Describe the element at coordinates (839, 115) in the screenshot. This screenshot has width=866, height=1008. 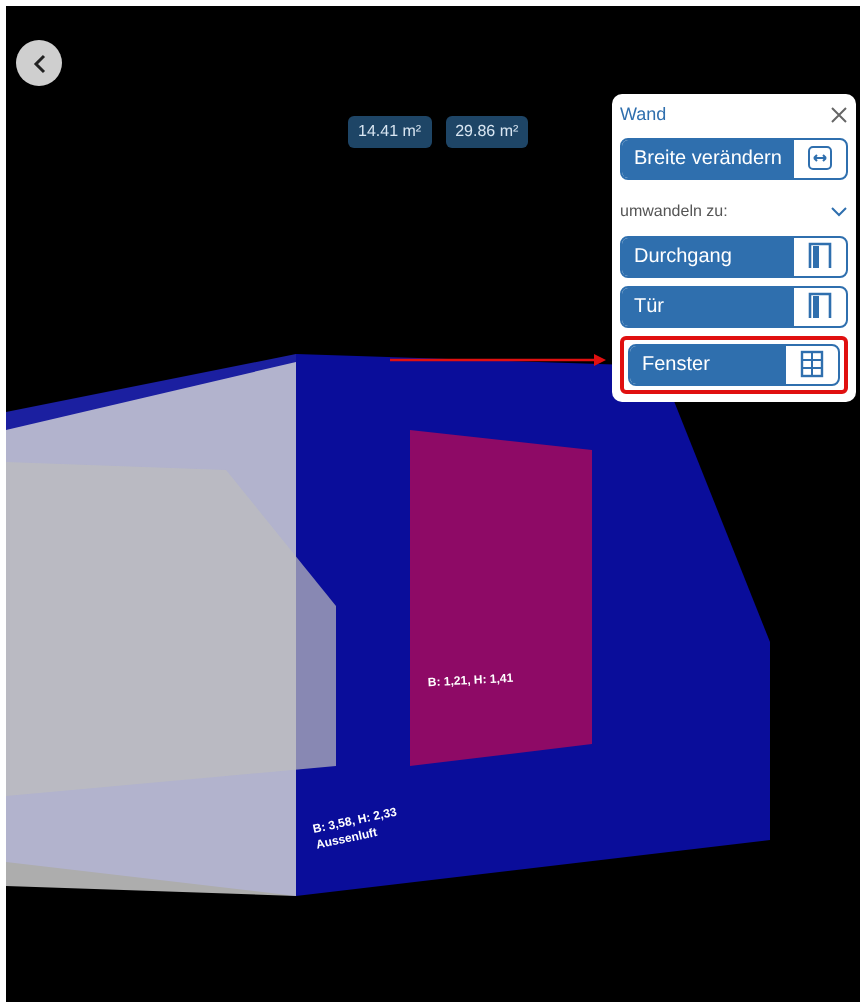
I see `close-icon` at that location.